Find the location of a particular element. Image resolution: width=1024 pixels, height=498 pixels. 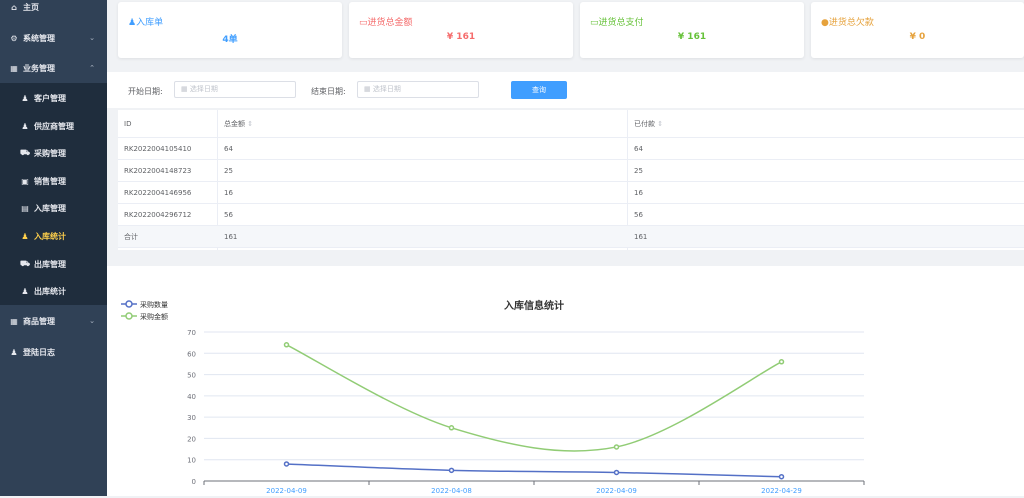

sidebar-item-label: 出库管理 is located at coordinates (50, 264).